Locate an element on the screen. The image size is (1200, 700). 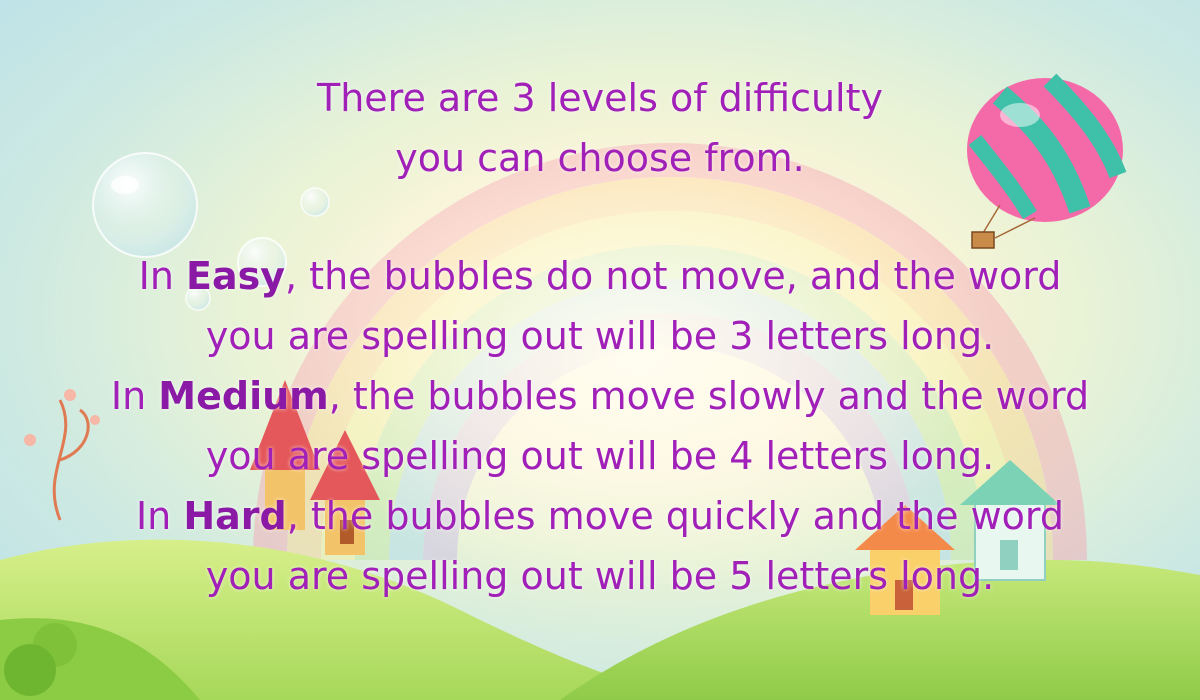
hard-rest: , the bubbles move quickly and the word is located at coordinates (675, 516).